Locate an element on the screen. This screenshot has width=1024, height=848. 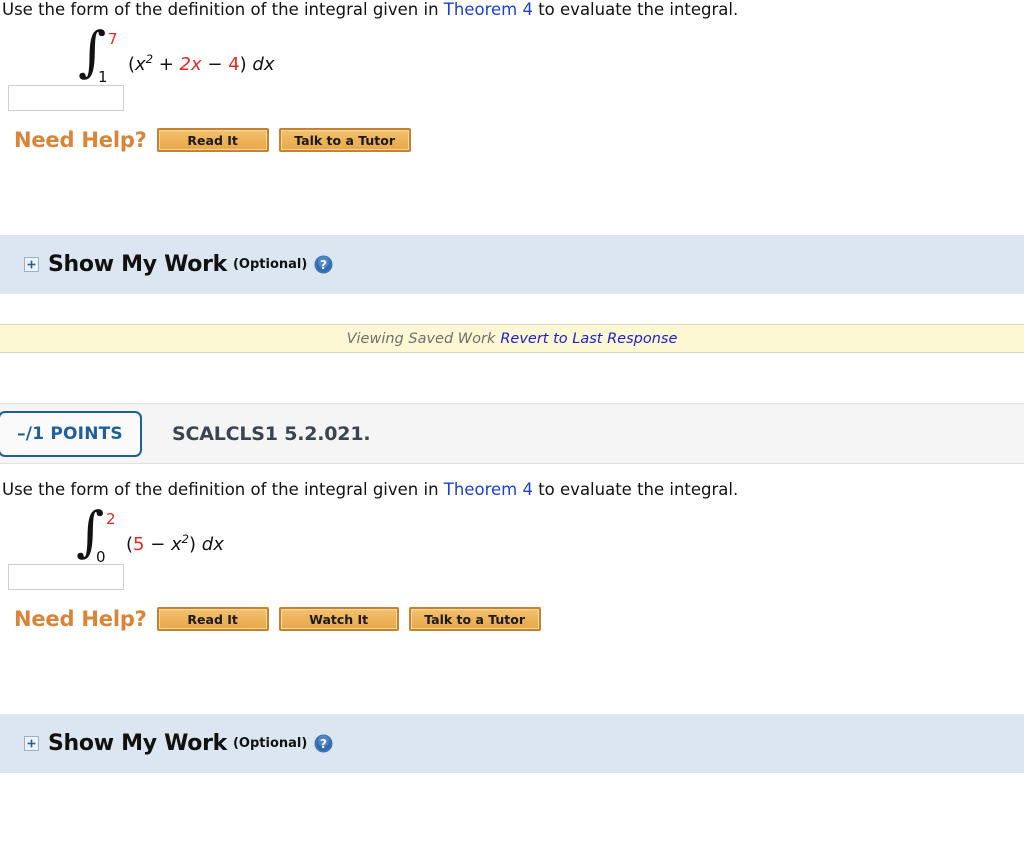
integral-upper-limit: 7 is located at coordinates (113, 39).